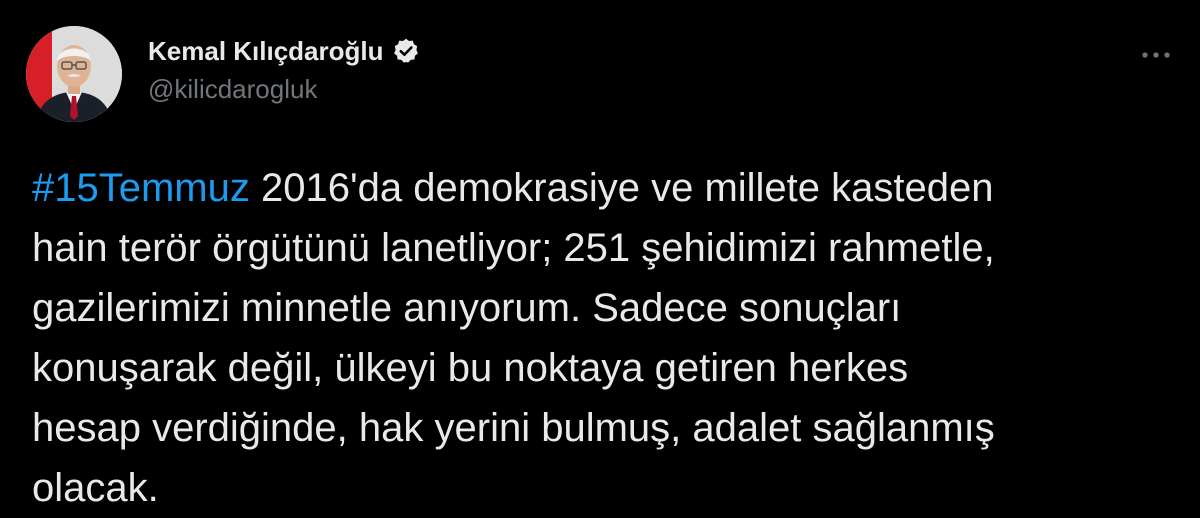 This screenshot has height=518, width=1200. I want to click on verified-badge-icon, so click(406, 51).